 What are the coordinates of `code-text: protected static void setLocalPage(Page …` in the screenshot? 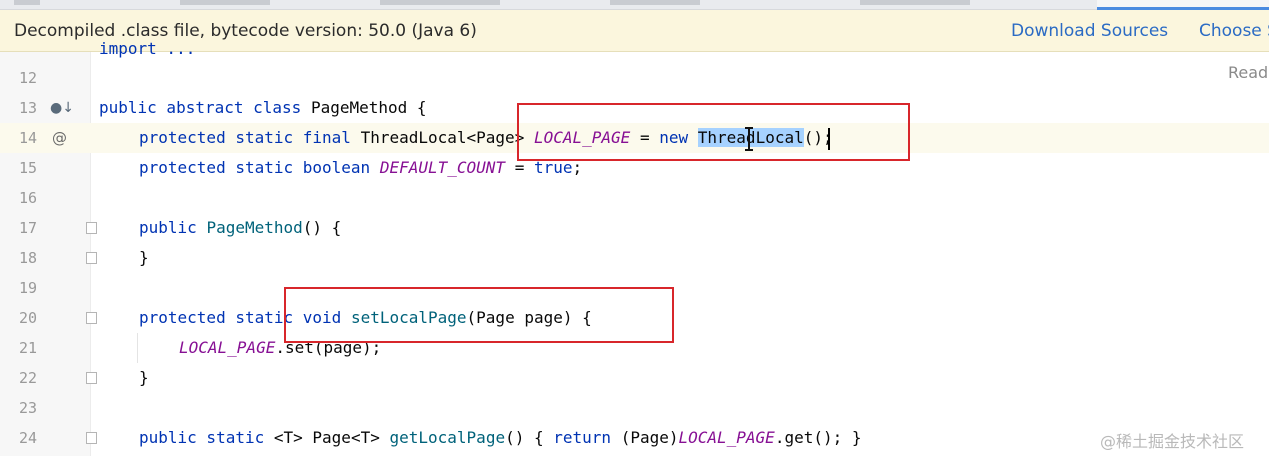 It's located at (365, 318).